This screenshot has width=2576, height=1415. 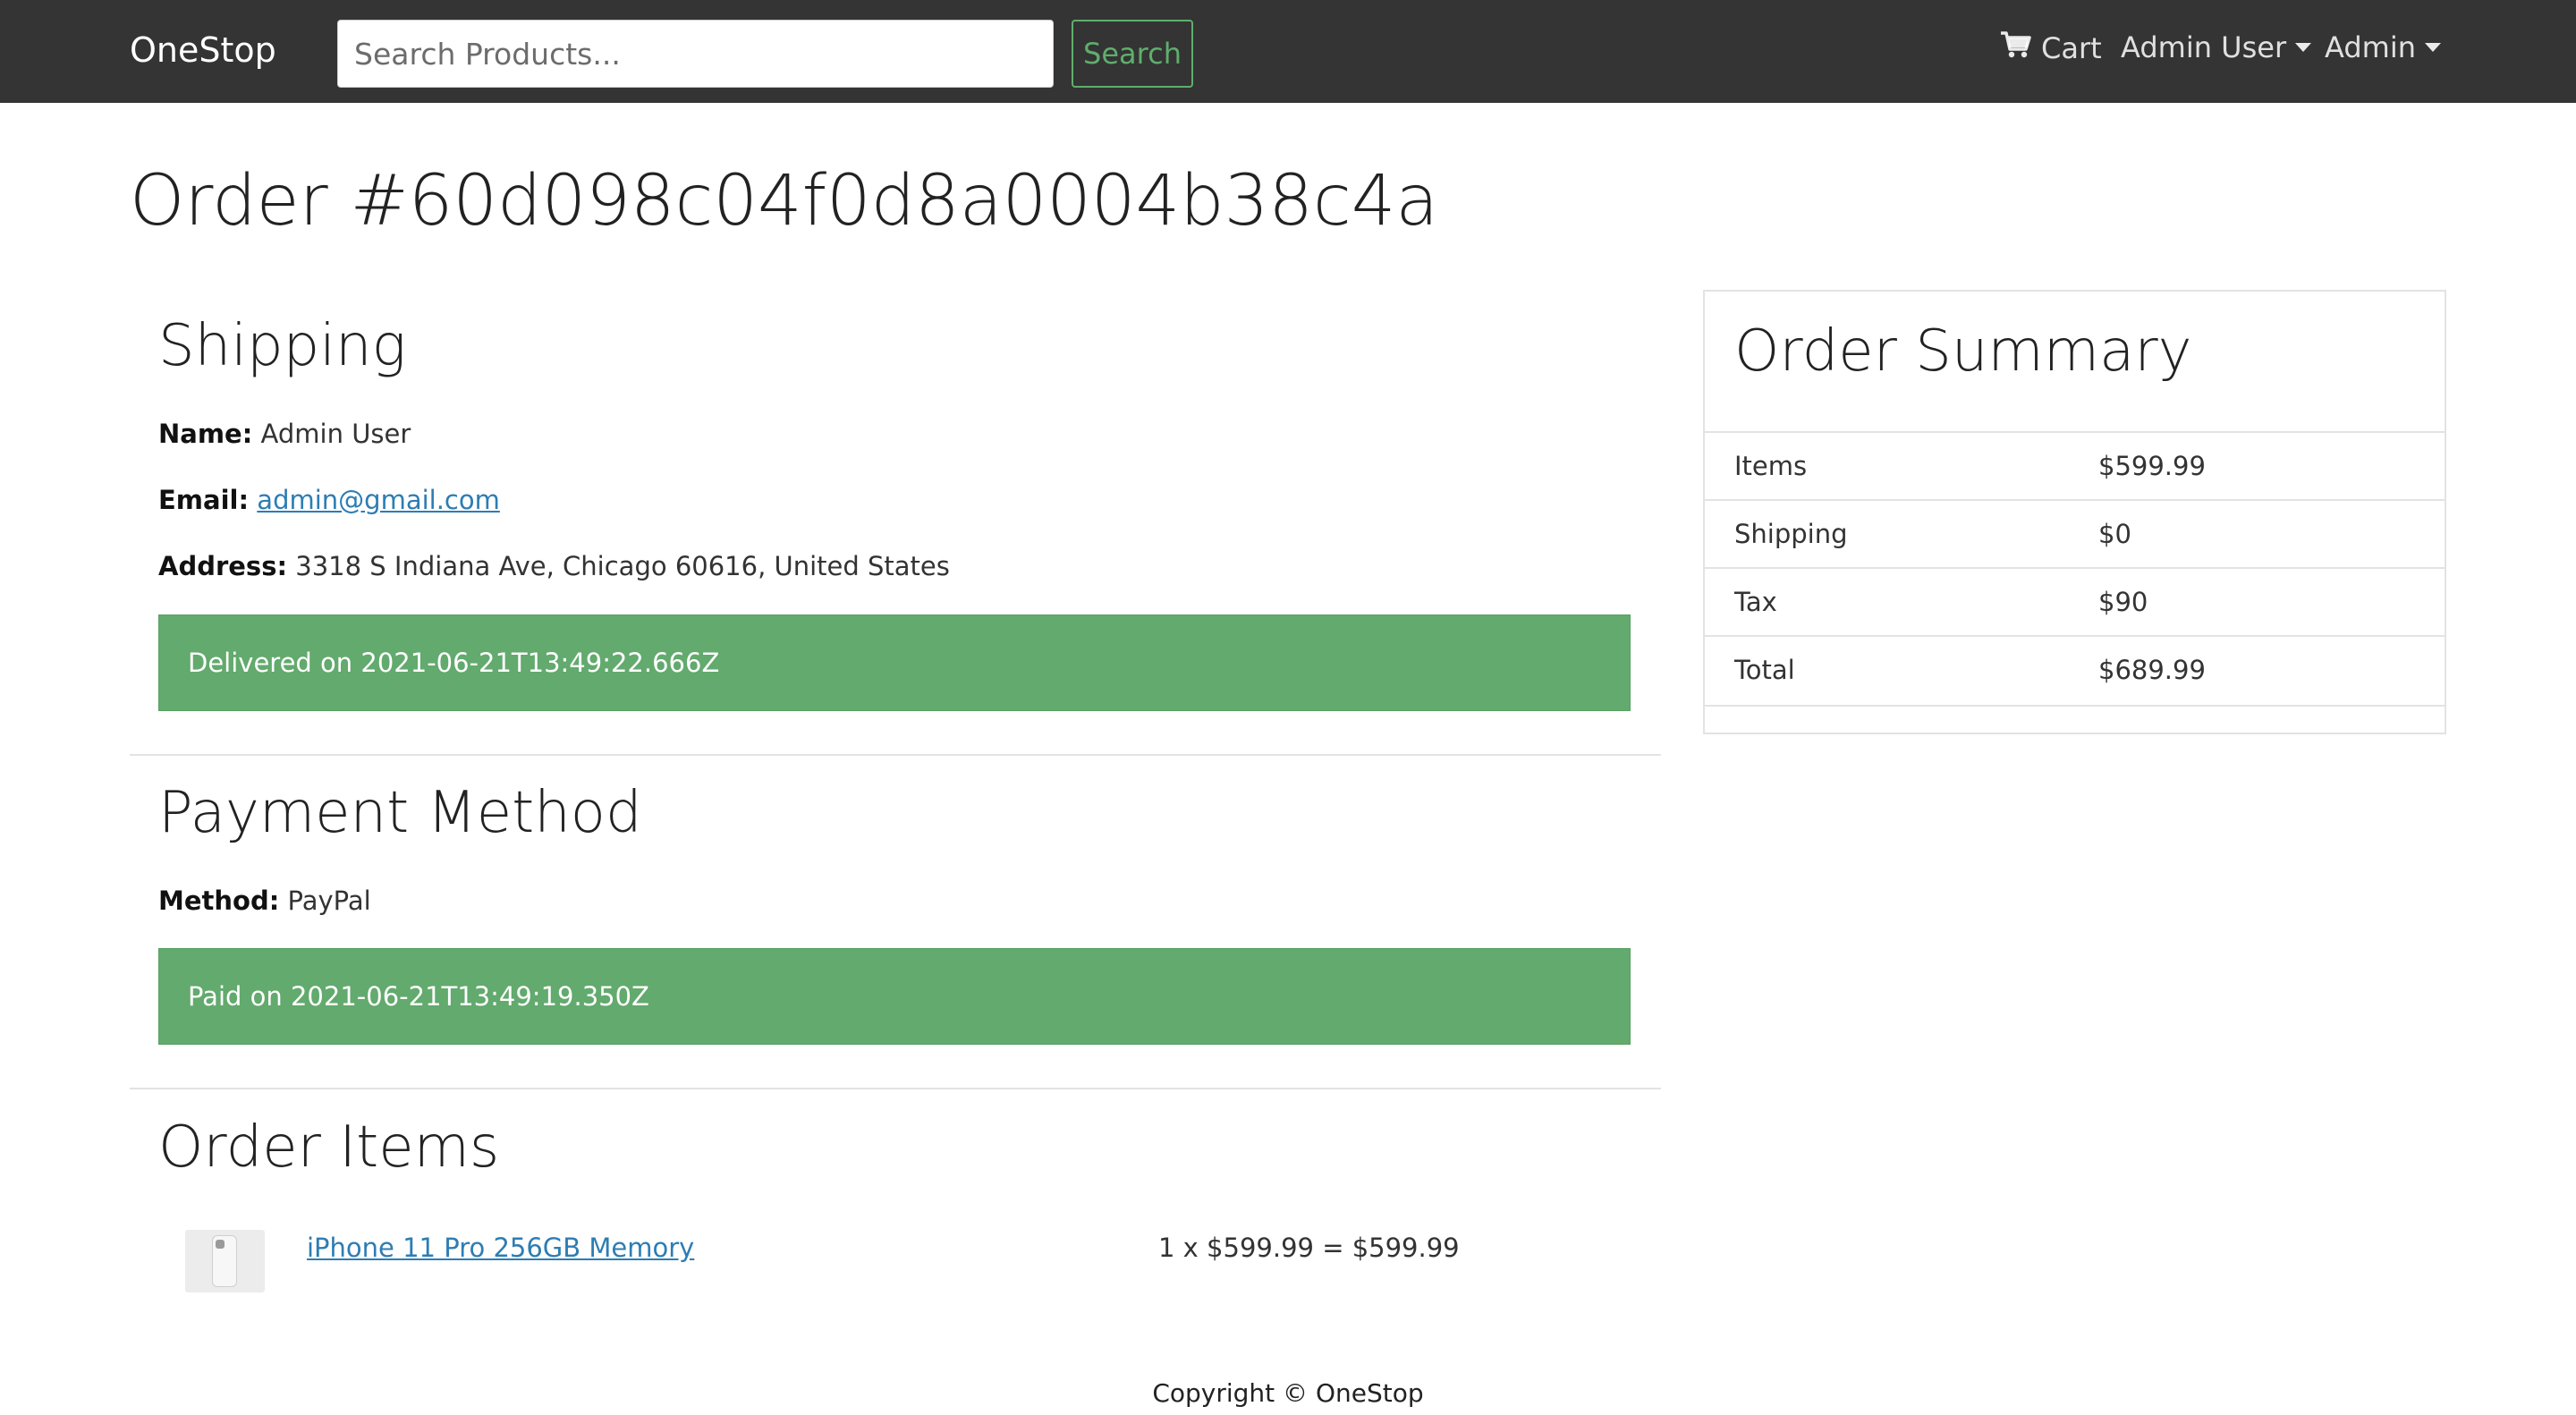 I want to click on order-item-link: iPhone 11 Pro 256GB Memory, so click(x=500, y=1248).